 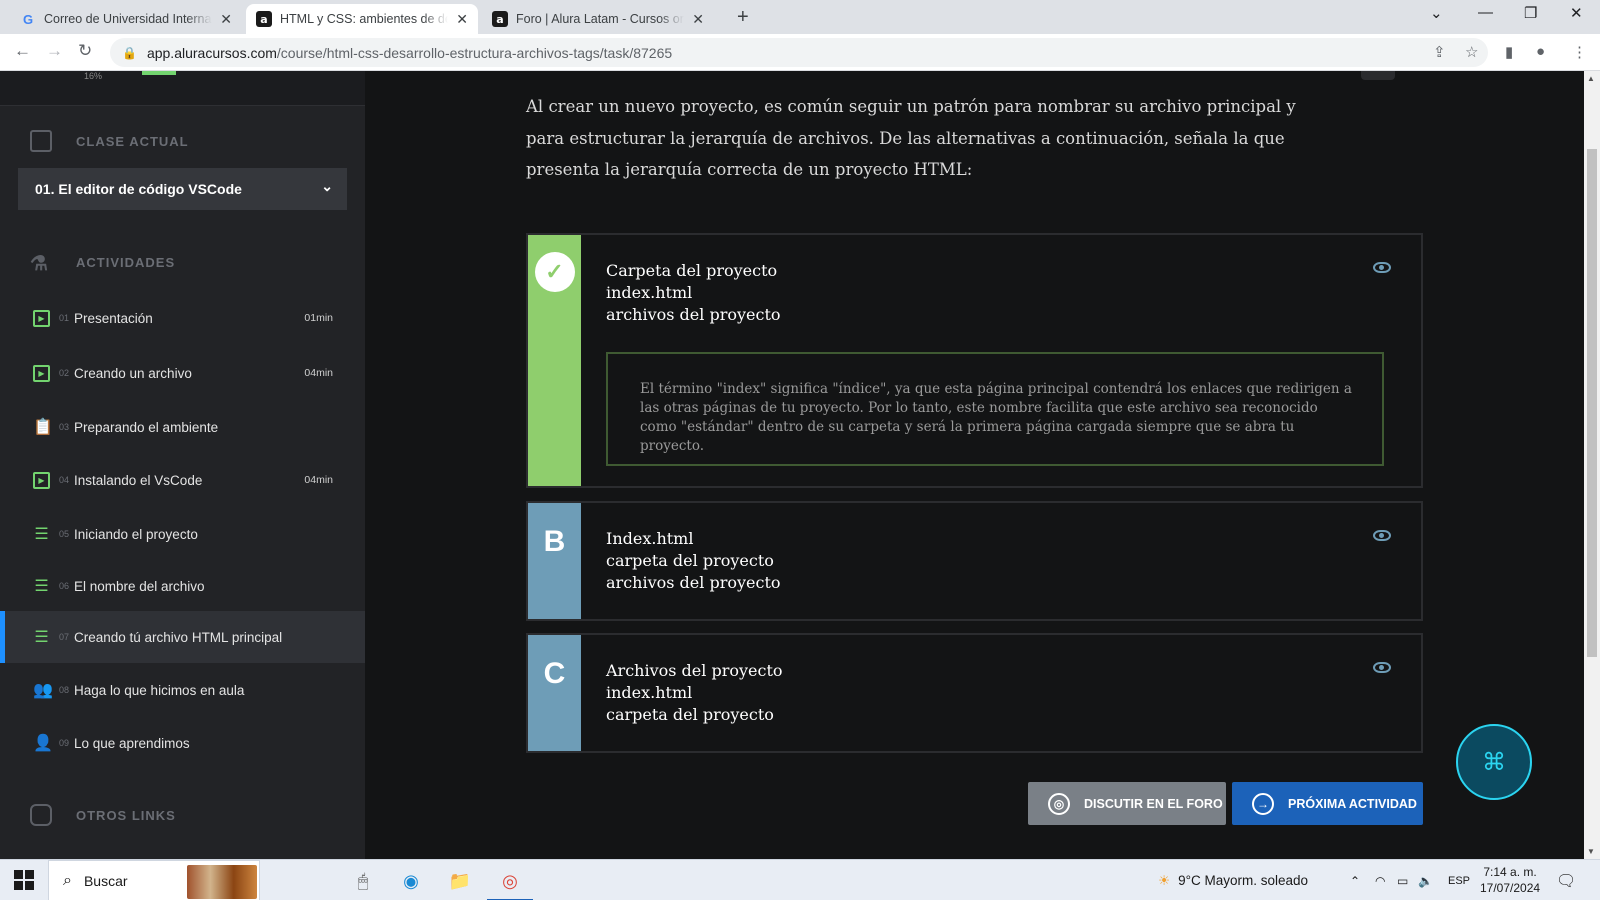 I want to click on sidebar-item-haga-lo-que-hicimos: 👥 08 Haga lo que hicimos en aula, so click(x=182, y=690).